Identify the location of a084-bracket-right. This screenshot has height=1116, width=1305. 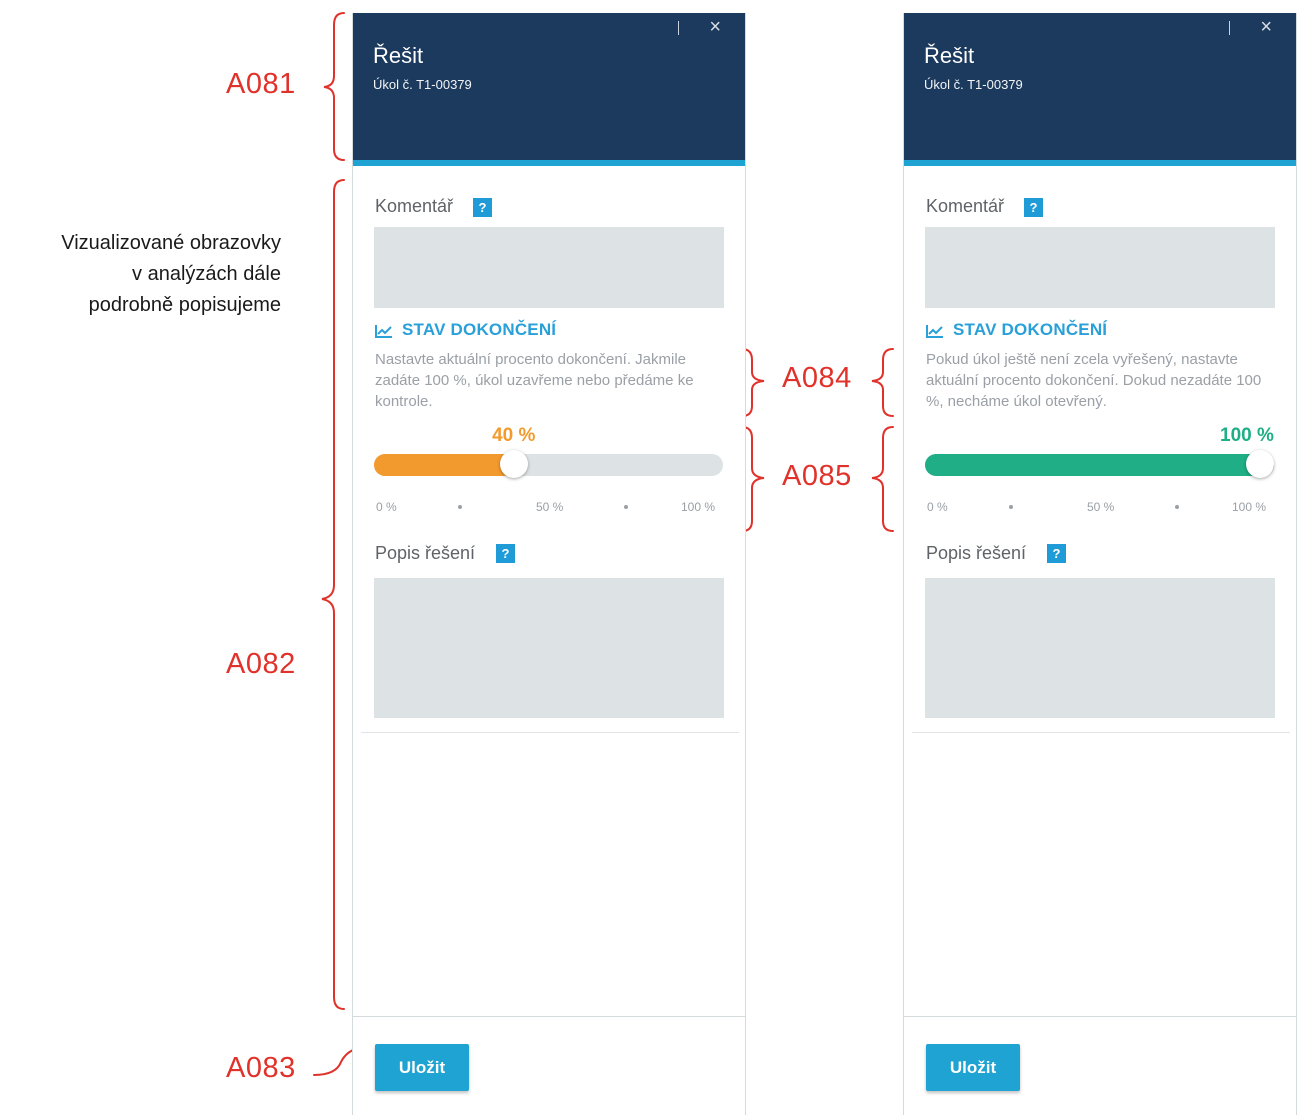
(882, 382).